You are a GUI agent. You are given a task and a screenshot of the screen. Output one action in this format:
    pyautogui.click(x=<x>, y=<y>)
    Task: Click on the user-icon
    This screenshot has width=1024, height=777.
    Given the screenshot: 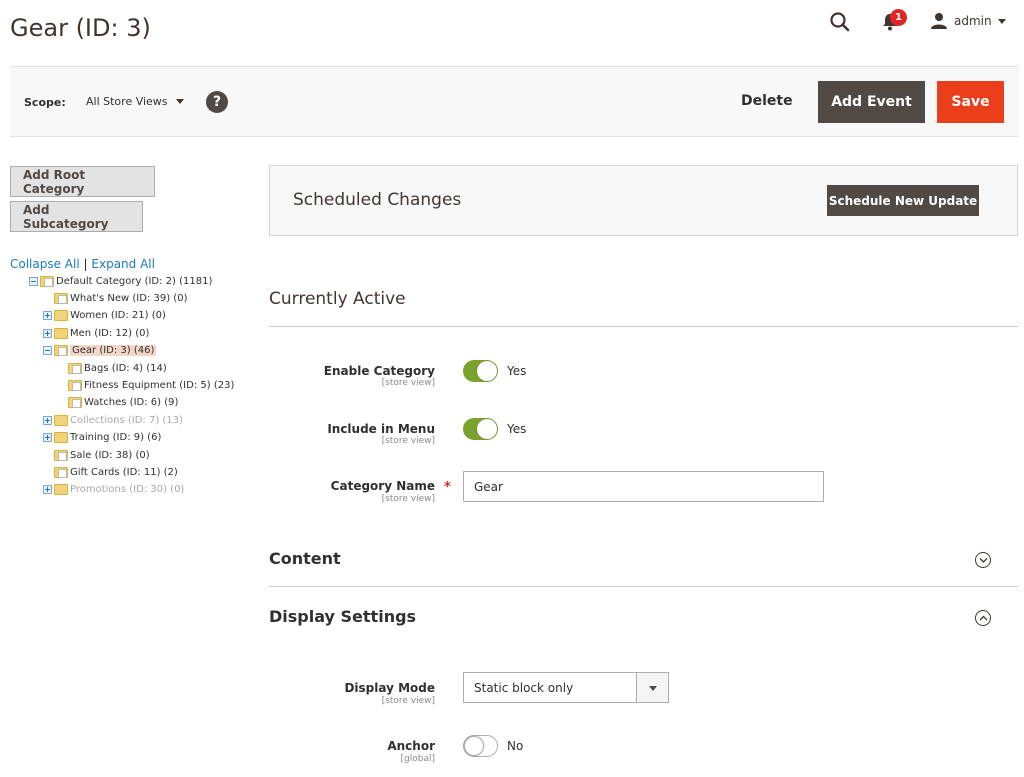 What is the action you would take?
    pyautogui.click(x=939, y=21)
    